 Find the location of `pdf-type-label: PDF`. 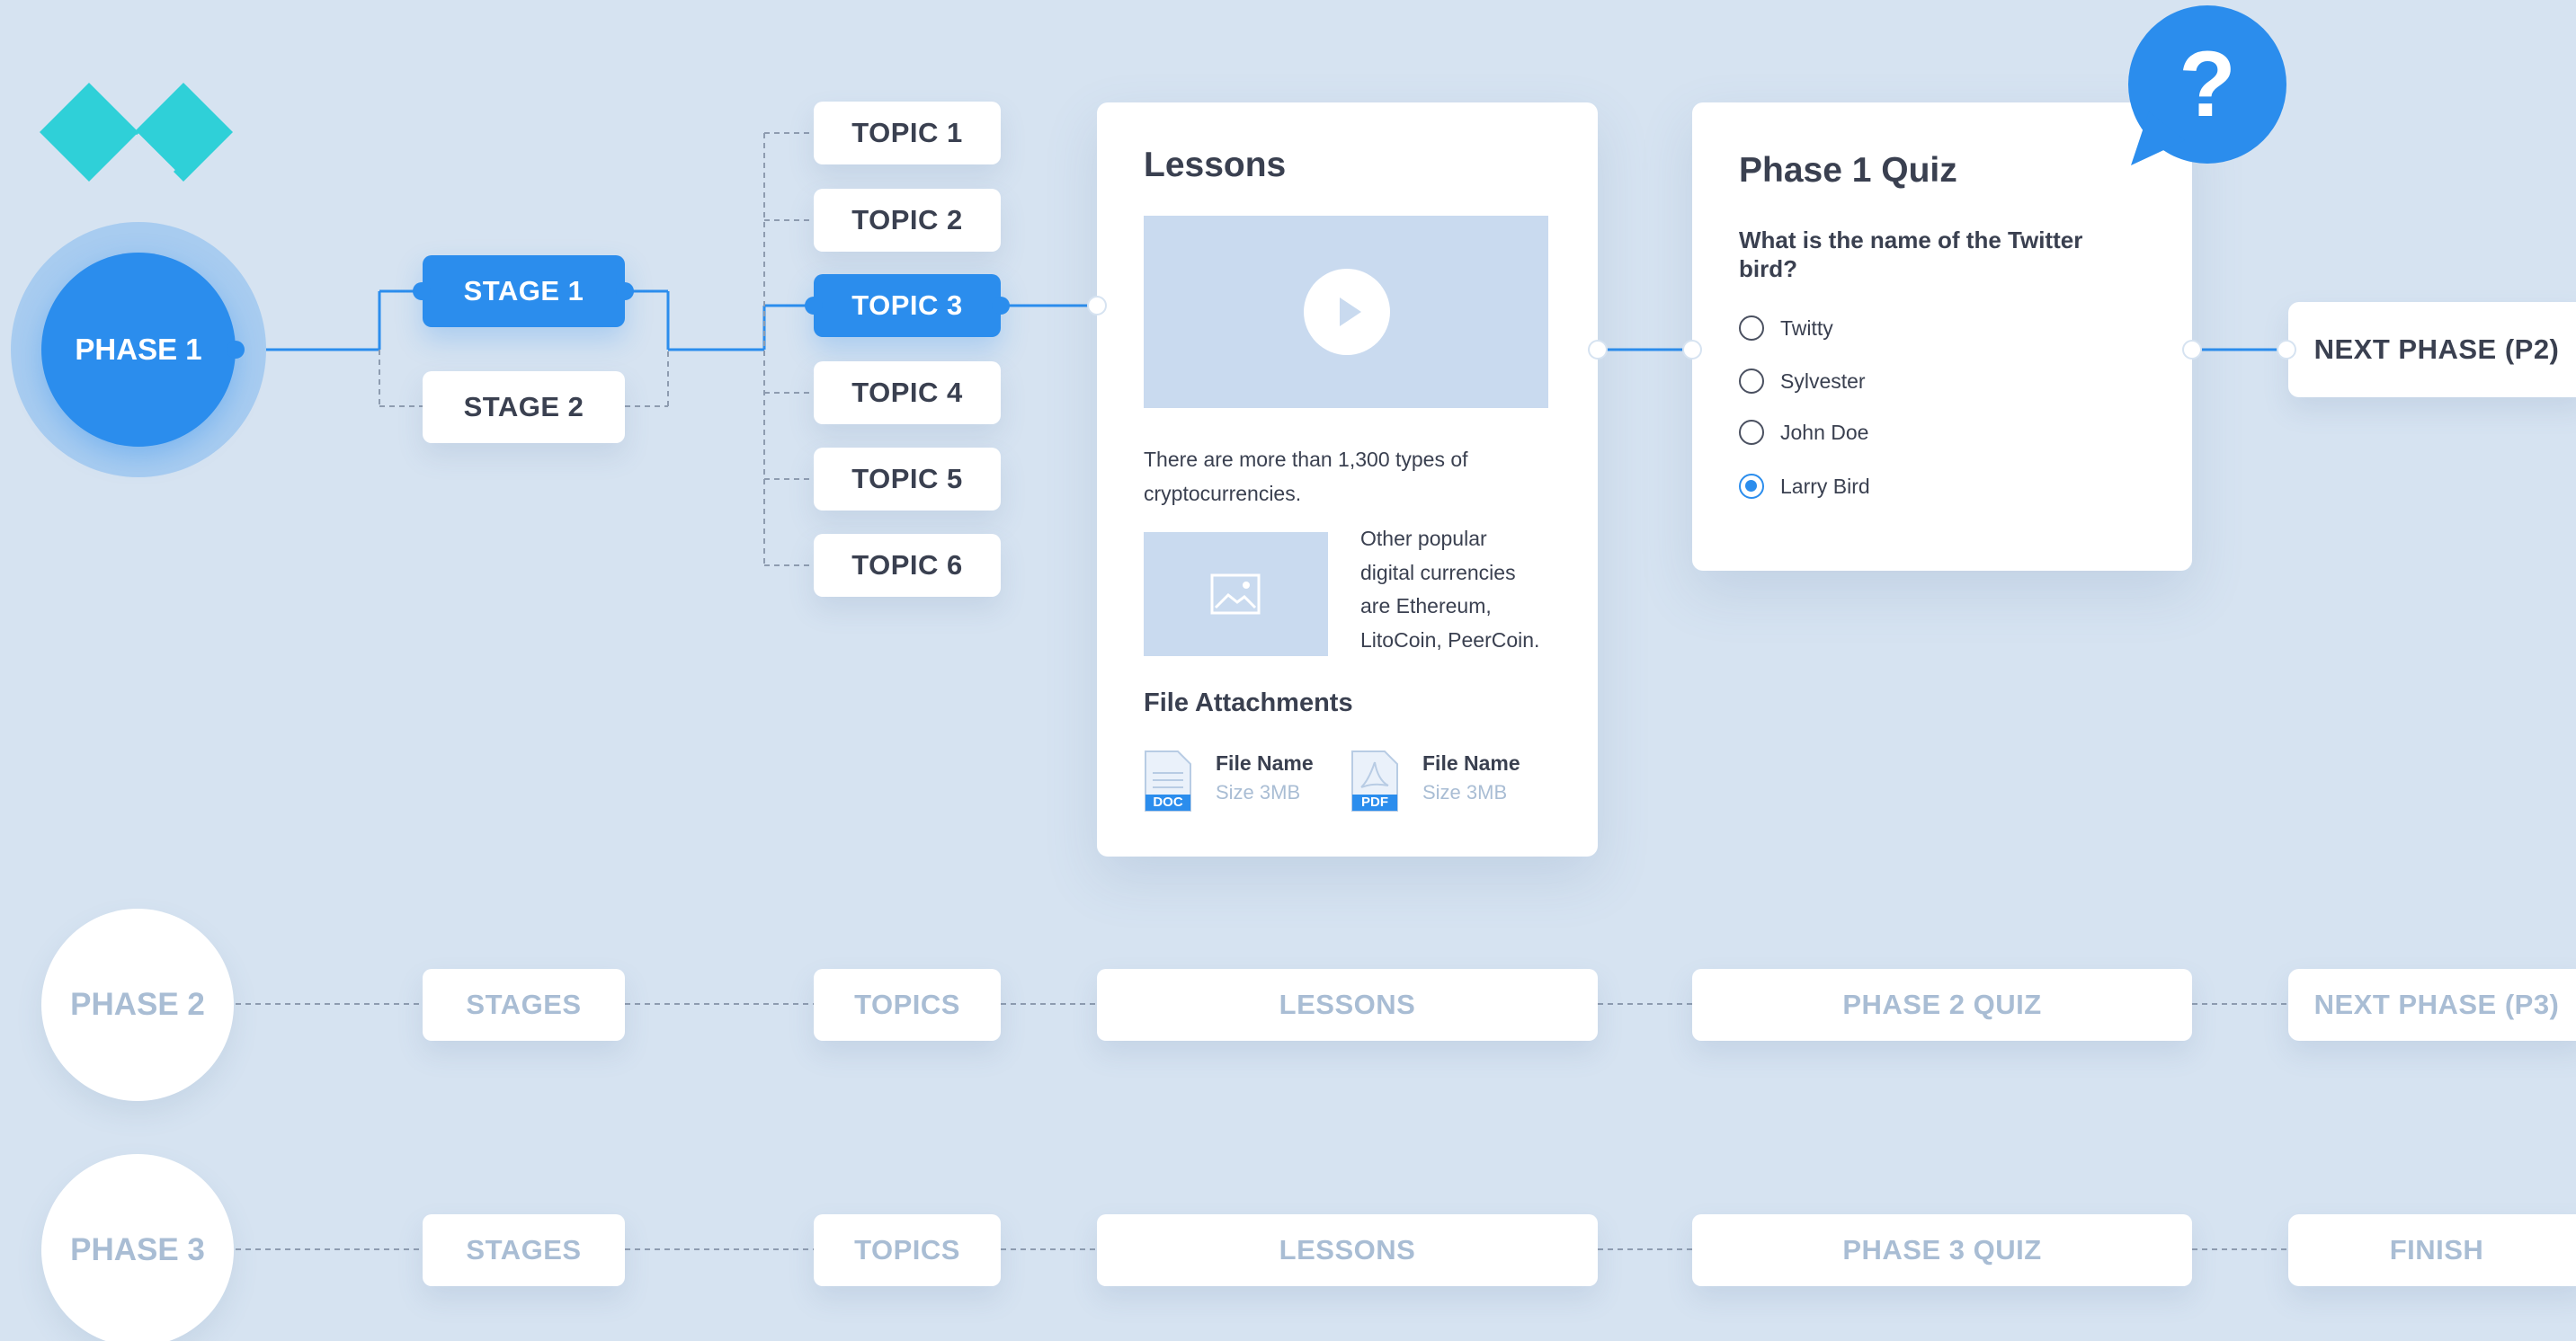

pdf-type-label: PDF is located at coordinates (1375, 802).